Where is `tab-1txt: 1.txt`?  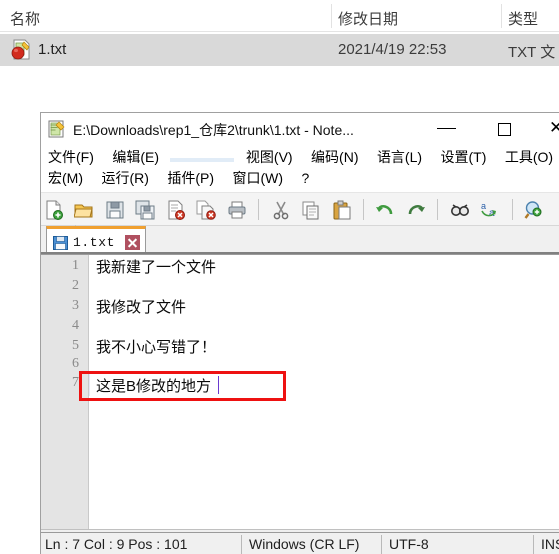 tab-1txt: 1.txt is located at coordinates (96, 239).